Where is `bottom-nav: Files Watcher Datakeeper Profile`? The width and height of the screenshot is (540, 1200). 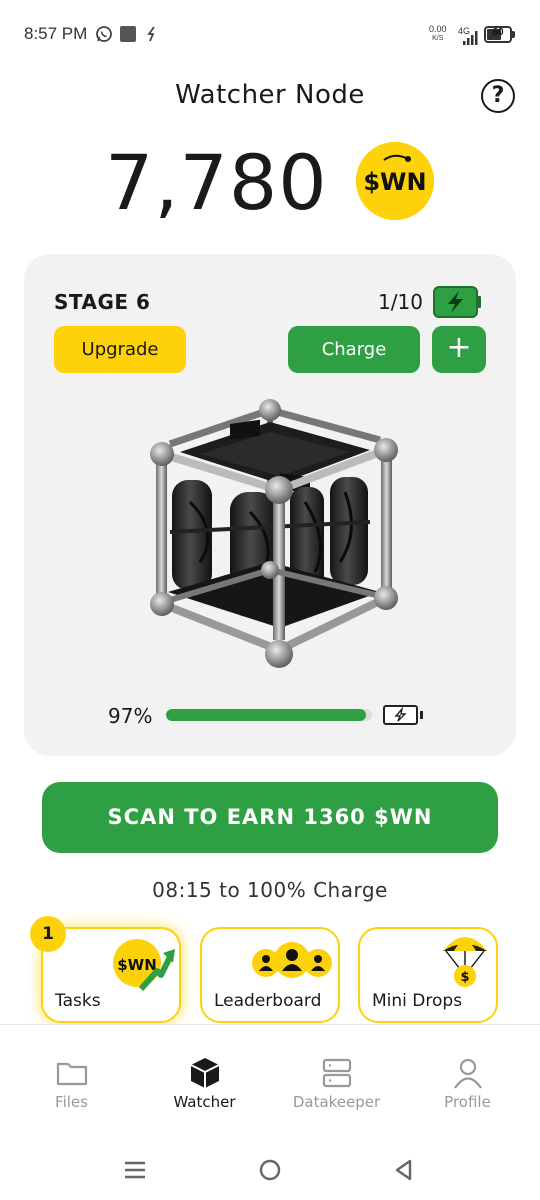
bottom-nav: Files Watcher Datakeeper Profile is located at coordinates (270, 1080).